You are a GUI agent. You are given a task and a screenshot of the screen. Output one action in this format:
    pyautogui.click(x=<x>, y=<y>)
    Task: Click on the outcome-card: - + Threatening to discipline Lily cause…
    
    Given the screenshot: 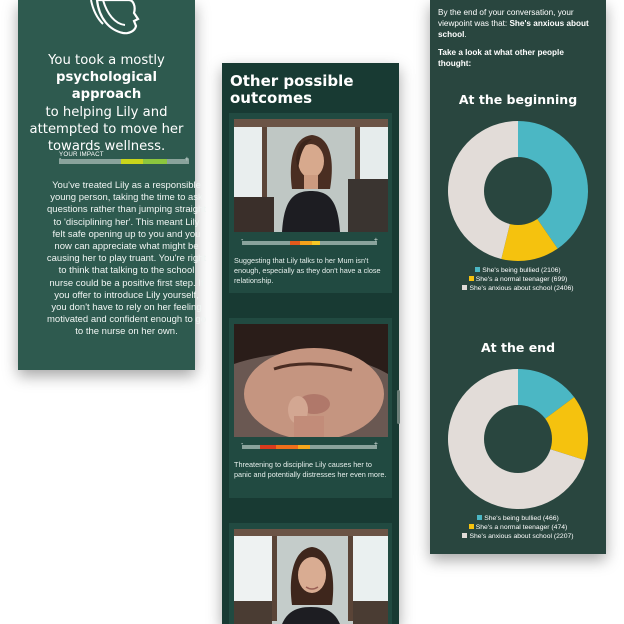 What is the action you would take?
    pyautogui.click(x=310, y=408)
    